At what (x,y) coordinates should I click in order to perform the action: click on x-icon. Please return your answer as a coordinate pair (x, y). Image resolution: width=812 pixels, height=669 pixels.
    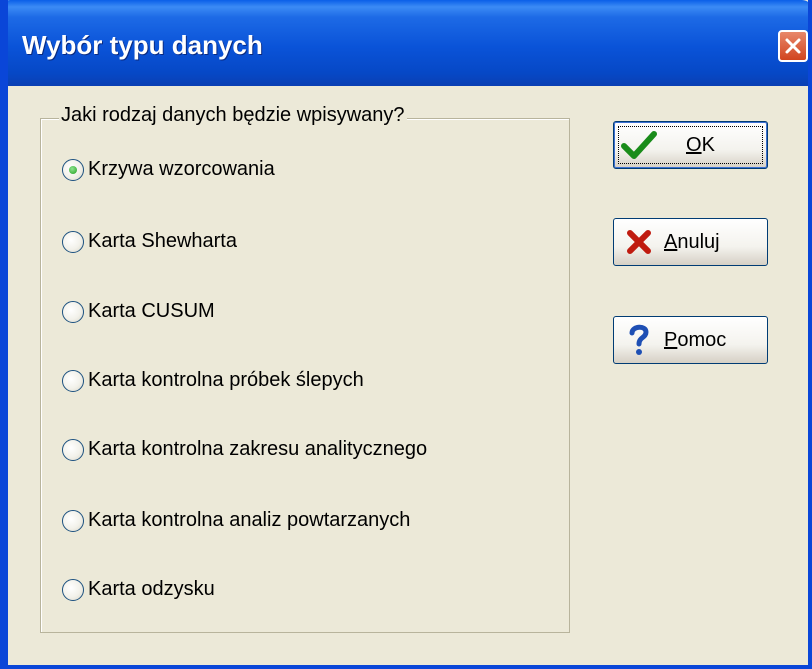
    Looking at the image, I should click on (639, 242).